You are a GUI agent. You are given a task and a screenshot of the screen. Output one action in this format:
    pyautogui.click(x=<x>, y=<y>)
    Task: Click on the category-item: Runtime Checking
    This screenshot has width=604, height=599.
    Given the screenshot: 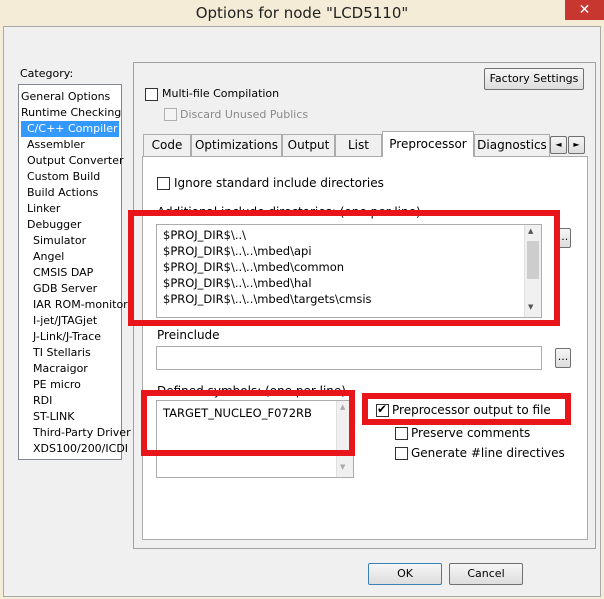 What is the action you would take?
    pyautogui.click(x=70, y=113)
    